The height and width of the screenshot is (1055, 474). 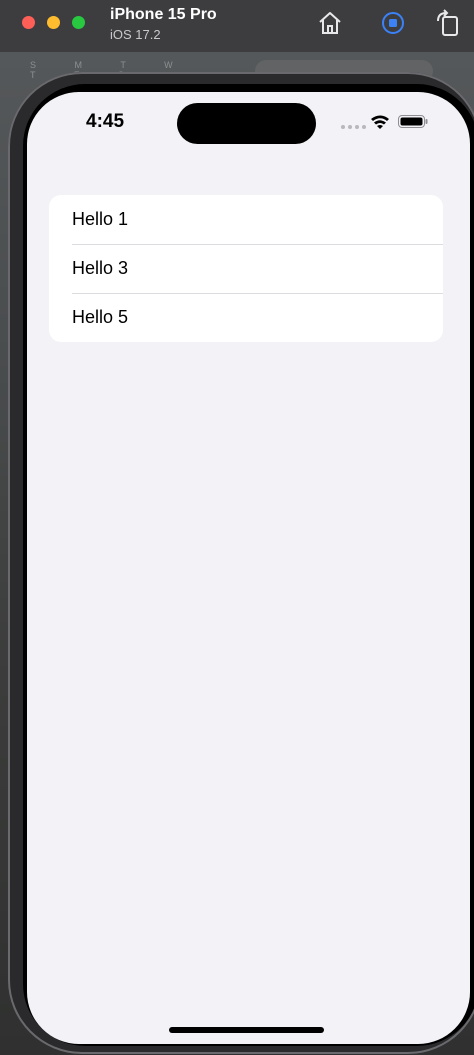 I want to click on close-window-button, so click(x=28, y=22).